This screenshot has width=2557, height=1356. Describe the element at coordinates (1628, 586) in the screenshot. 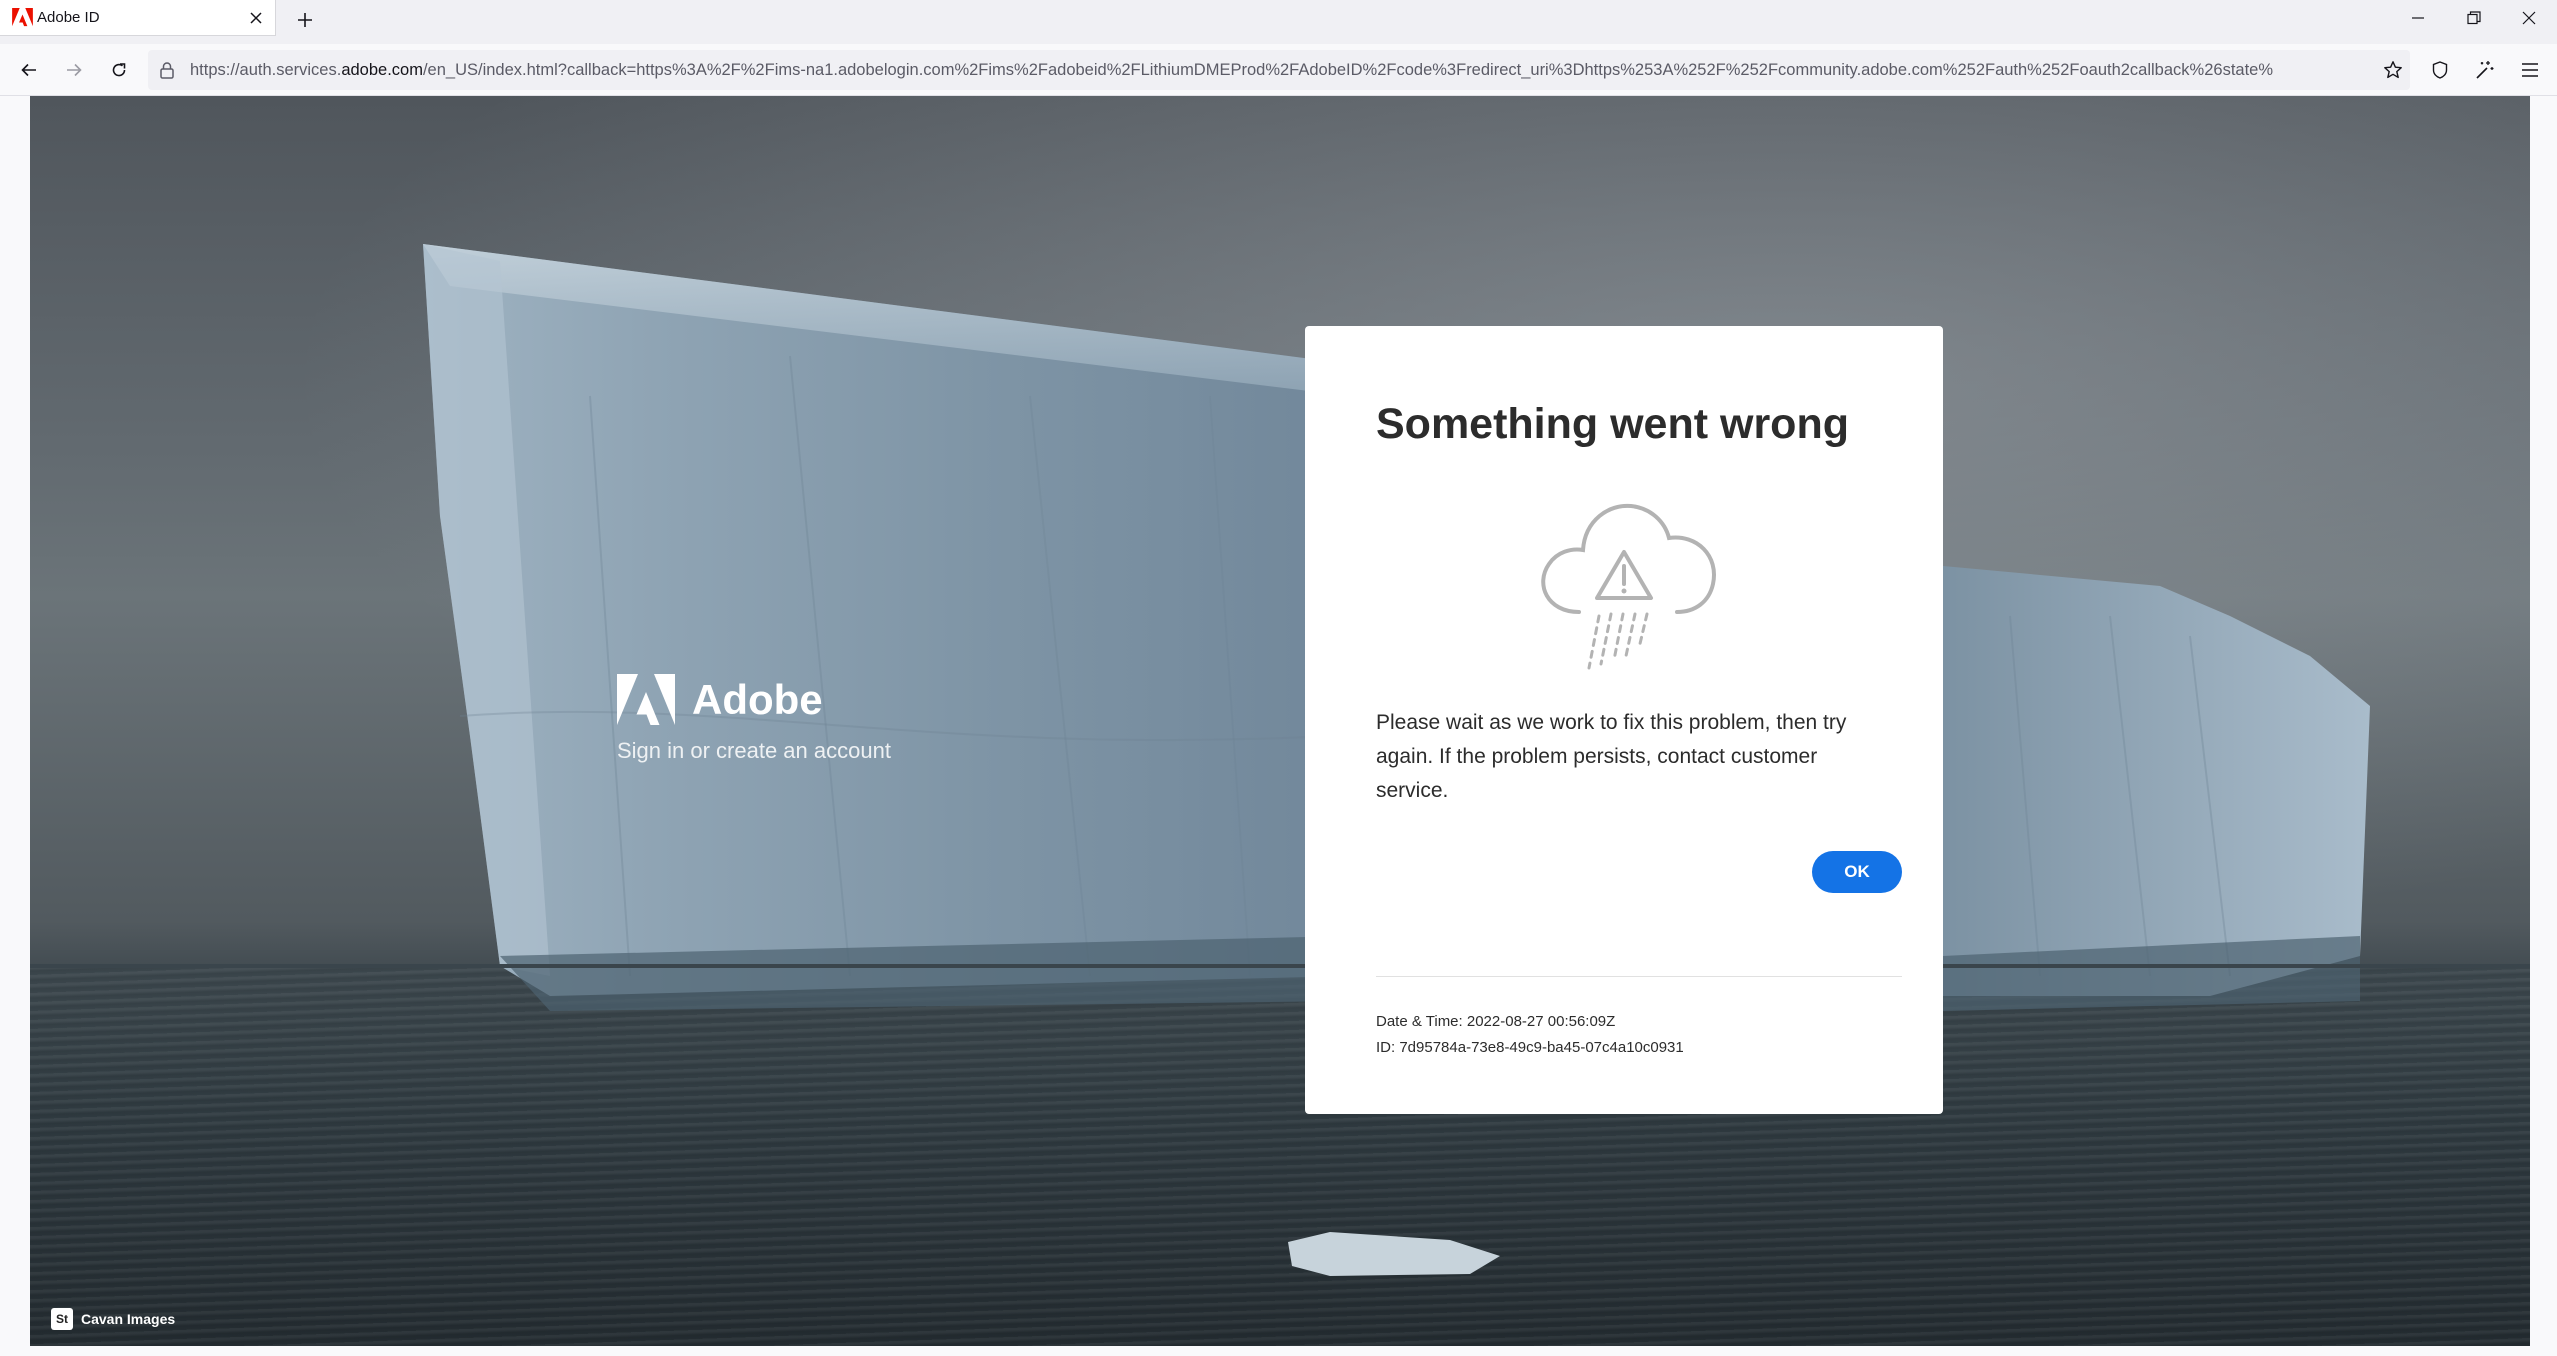

I see `cloud-warning-rain-icon` at that location.